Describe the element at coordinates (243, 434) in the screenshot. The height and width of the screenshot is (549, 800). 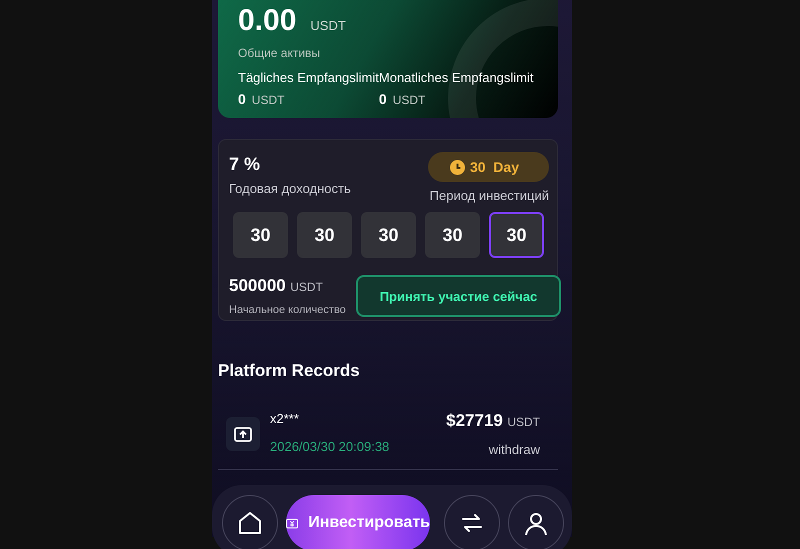
I see `withdraw-icon` at that location.